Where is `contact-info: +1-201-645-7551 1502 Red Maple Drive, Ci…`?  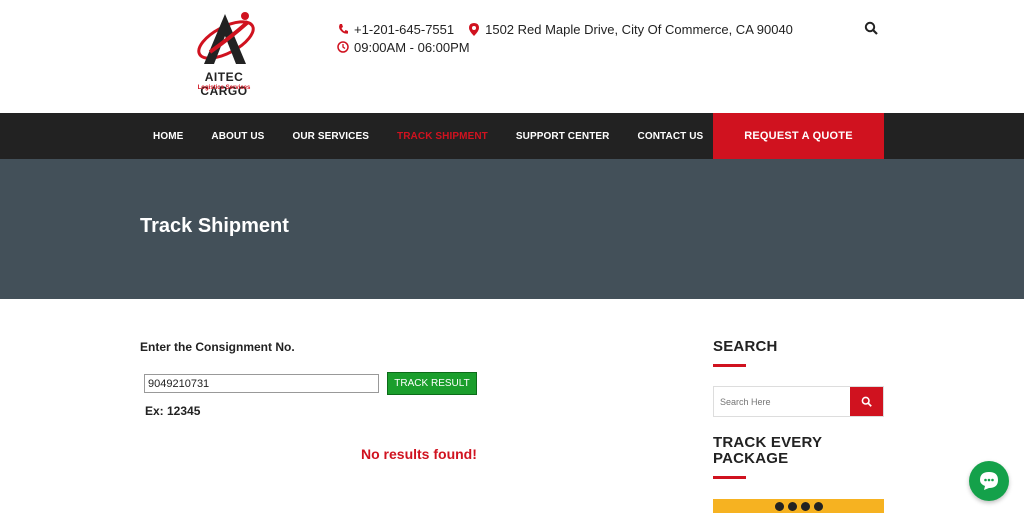 contact-info: +1-201-645-7551 1502 Red Maple Drive, Ci… is located at coordinates (572, 38).